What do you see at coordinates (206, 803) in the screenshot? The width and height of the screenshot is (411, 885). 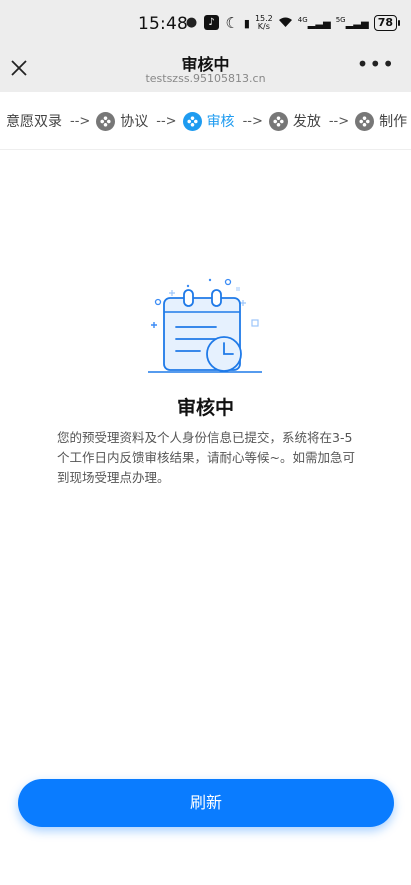 I see `refresh-button: 刷新` at bounding box center [206, 803].